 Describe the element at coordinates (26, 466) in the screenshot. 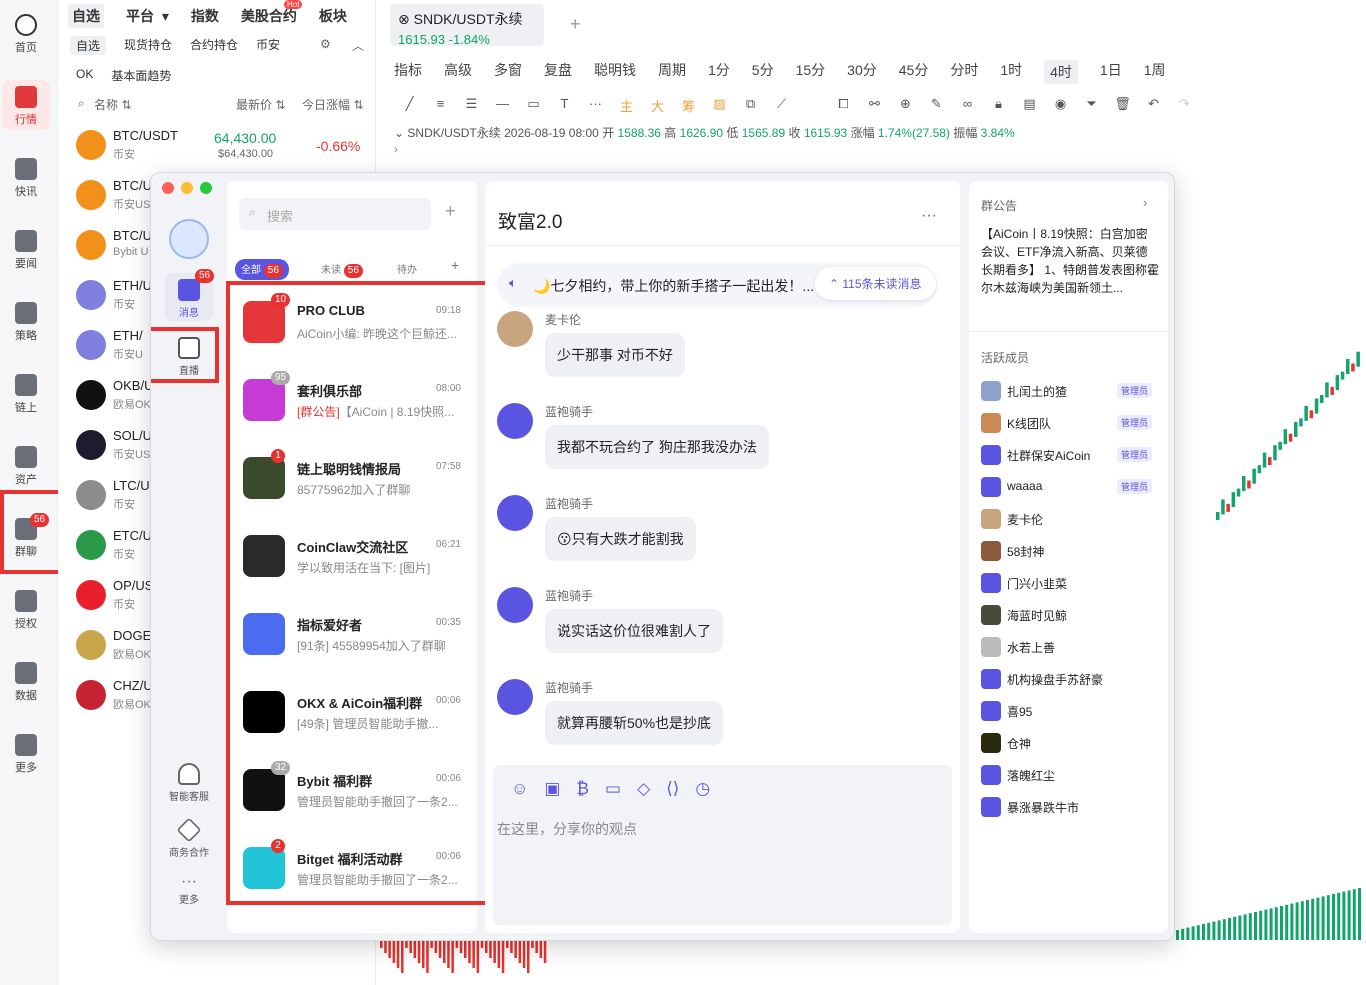

I see `nav-assets: 资产` at that location.